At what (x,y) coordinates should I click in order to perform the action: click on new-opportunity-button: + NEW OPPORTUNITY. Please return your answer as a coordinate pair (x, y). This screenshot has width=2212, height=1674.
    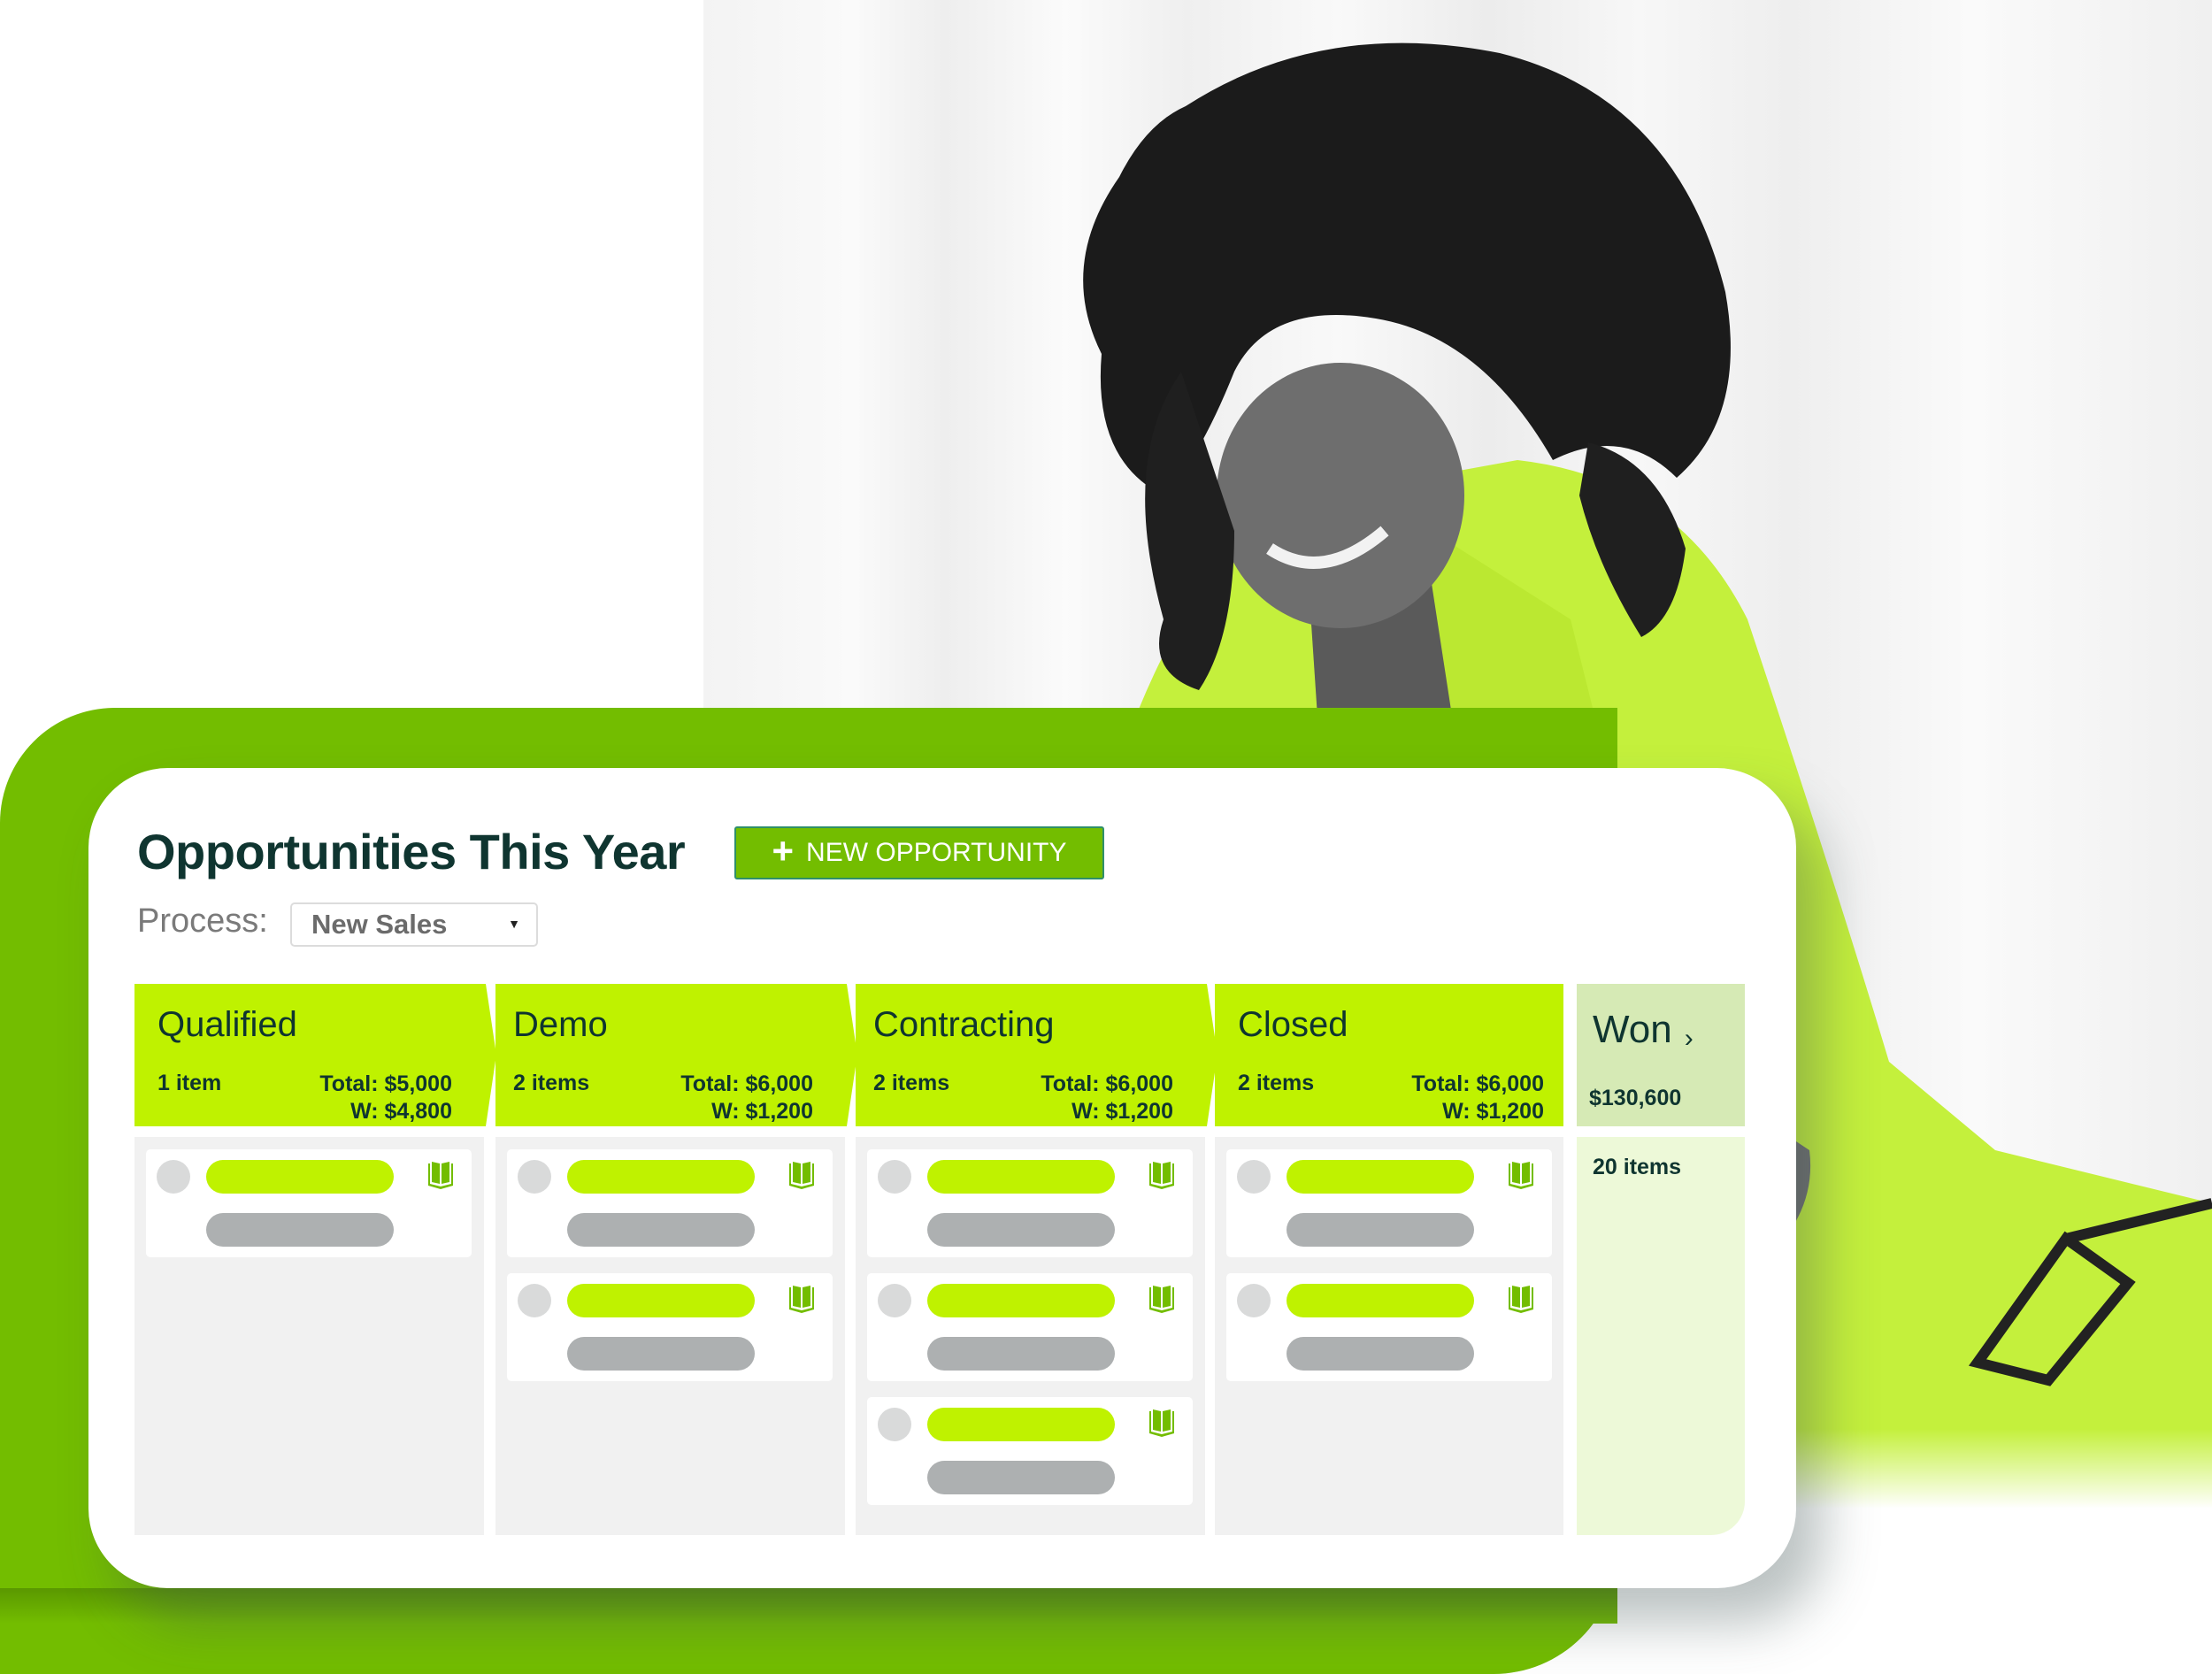
    Looking at the image, I should click on (919, 852).